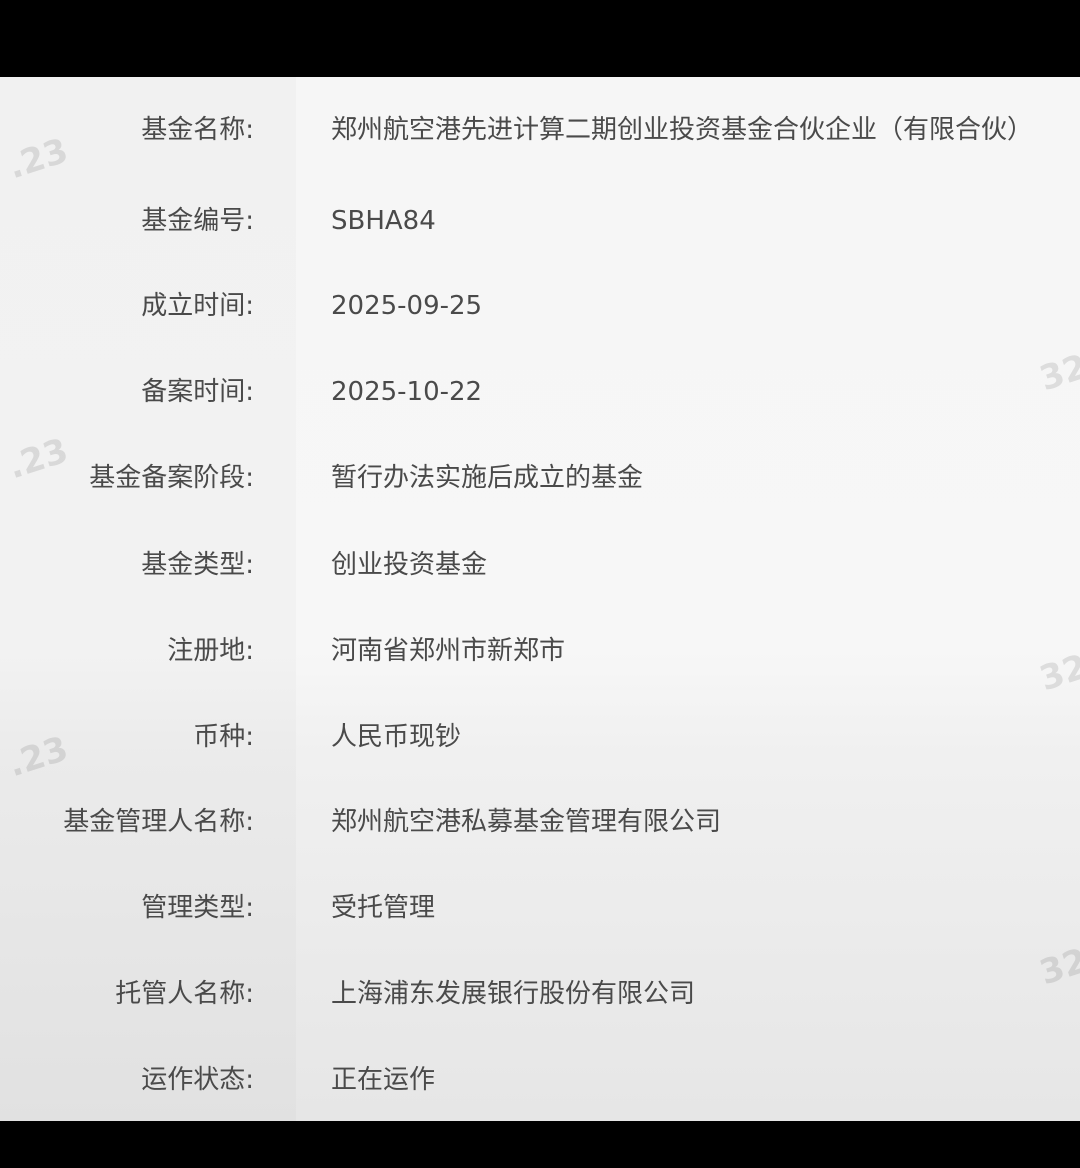 Image resolution: width=1080 pixels, height=1168 pixels. What do you see at coordinates (197, 565) in the screenshot?
I see `field-label: 基金类型:` at bounding box center [197, 565].